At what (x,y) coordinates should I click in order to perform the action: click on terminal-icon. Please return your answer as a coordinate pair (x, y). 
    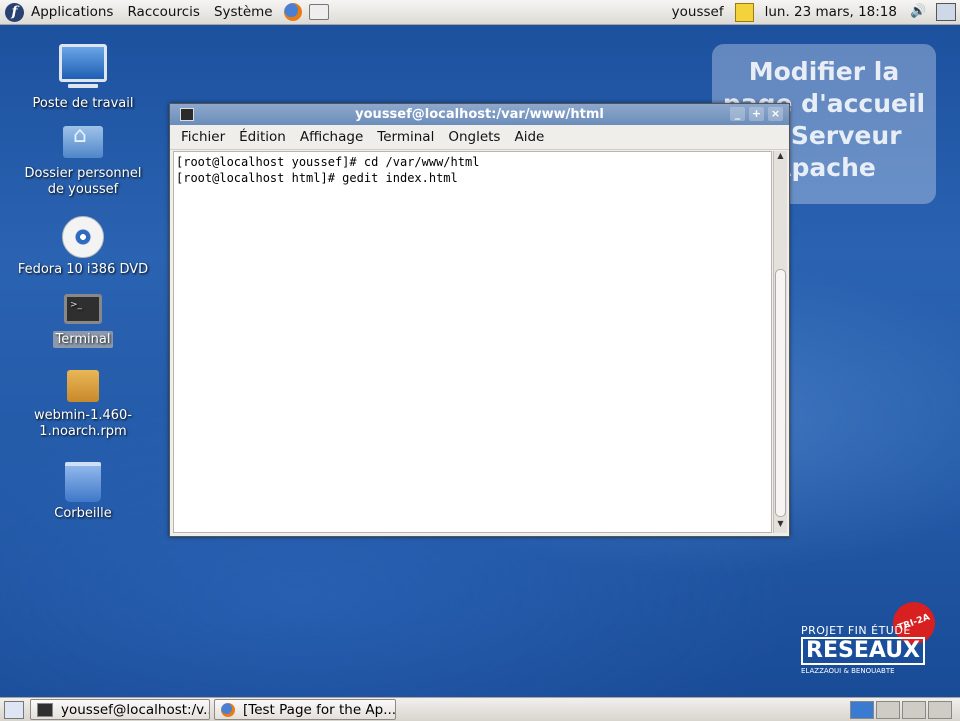
    Looking at the image, I should click on (45, 709).